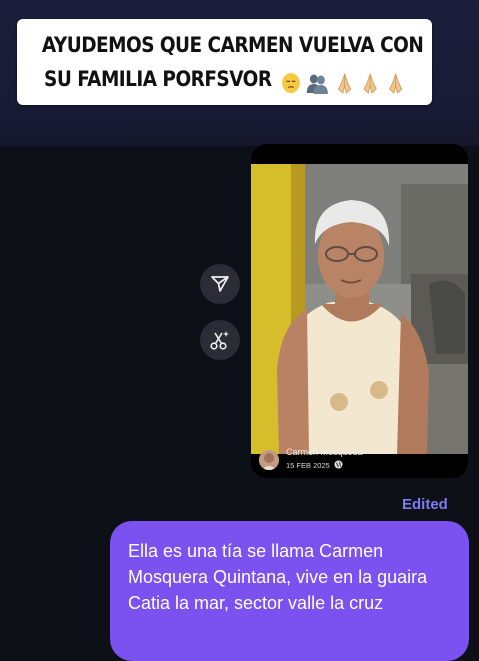  I want to click on cut-sticker-button, so click(220, 340).